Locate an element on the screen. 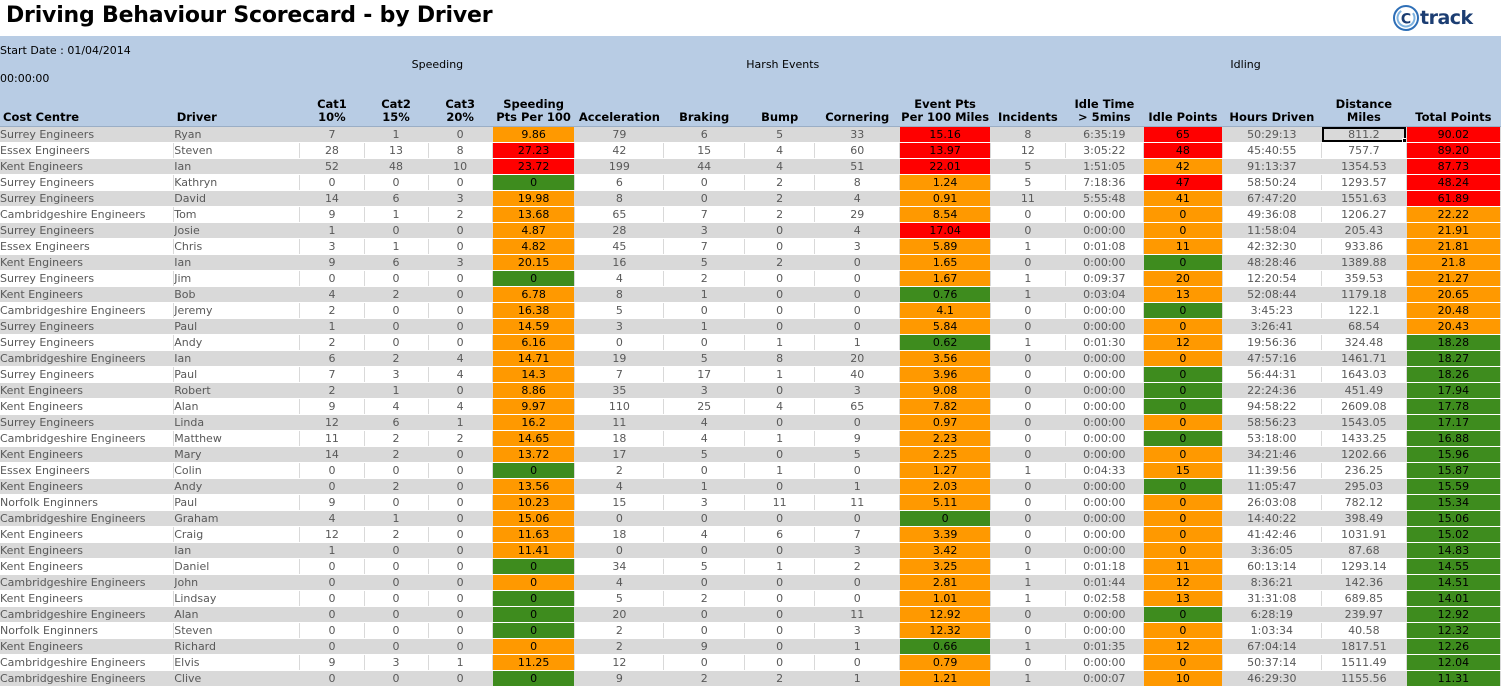 The image size is (1501, 693). cell-idle-time: 0:03:04 is located at coordinates (1105, 294).